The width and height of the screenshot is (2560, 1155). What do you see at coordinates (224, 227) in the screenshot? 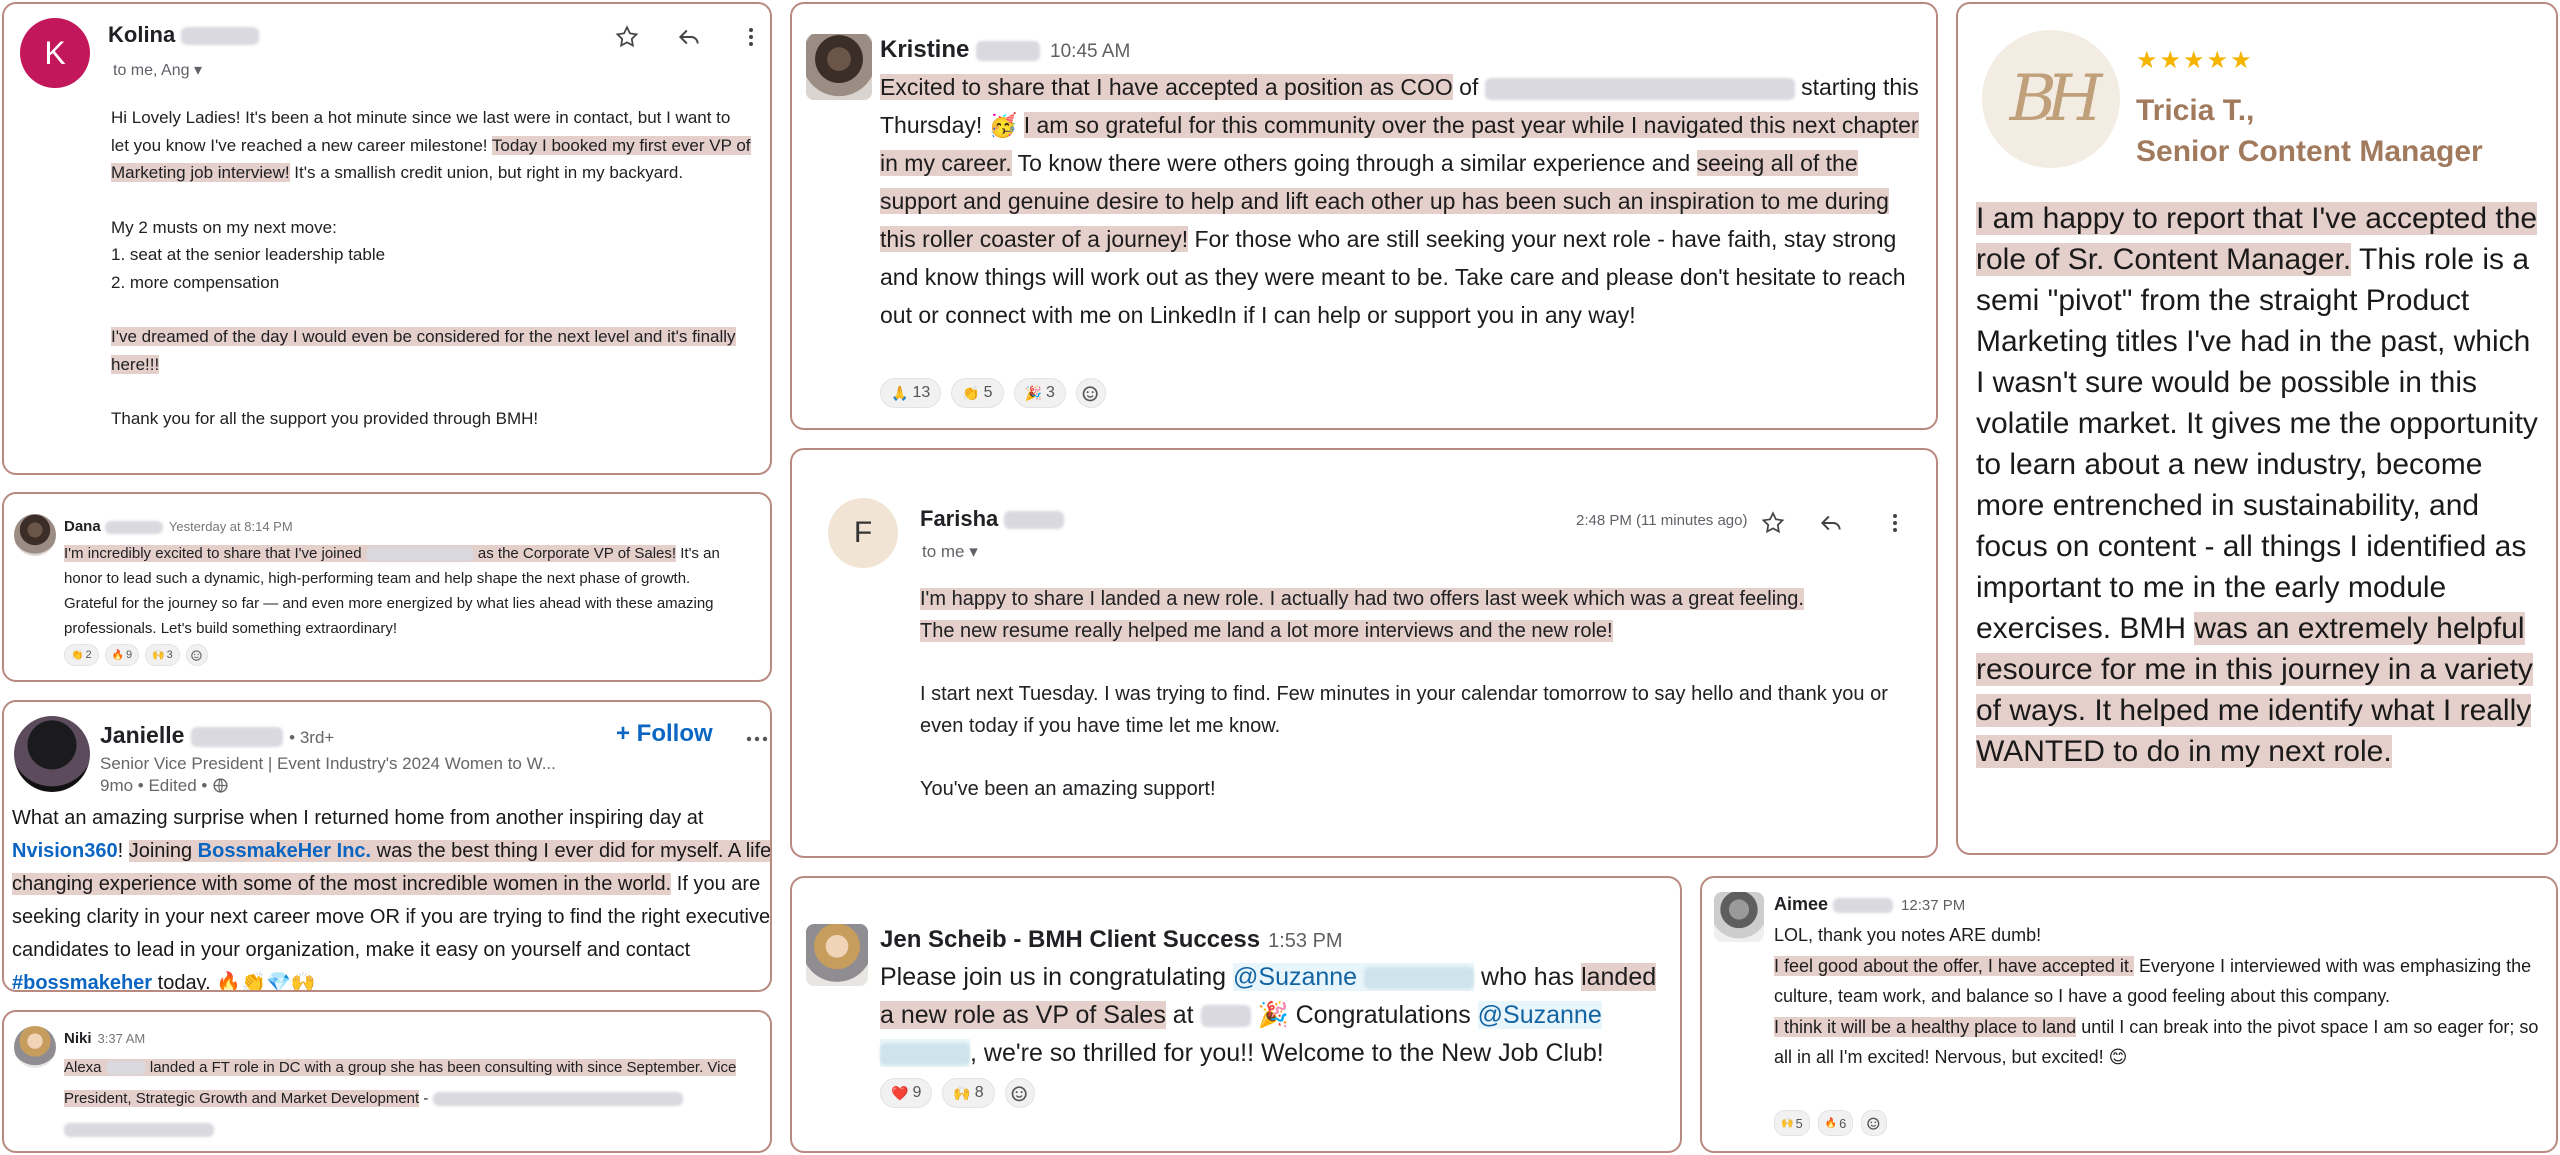
I see `paragraph: My 2 musts on my next move:` at bounding box center [224, 227].